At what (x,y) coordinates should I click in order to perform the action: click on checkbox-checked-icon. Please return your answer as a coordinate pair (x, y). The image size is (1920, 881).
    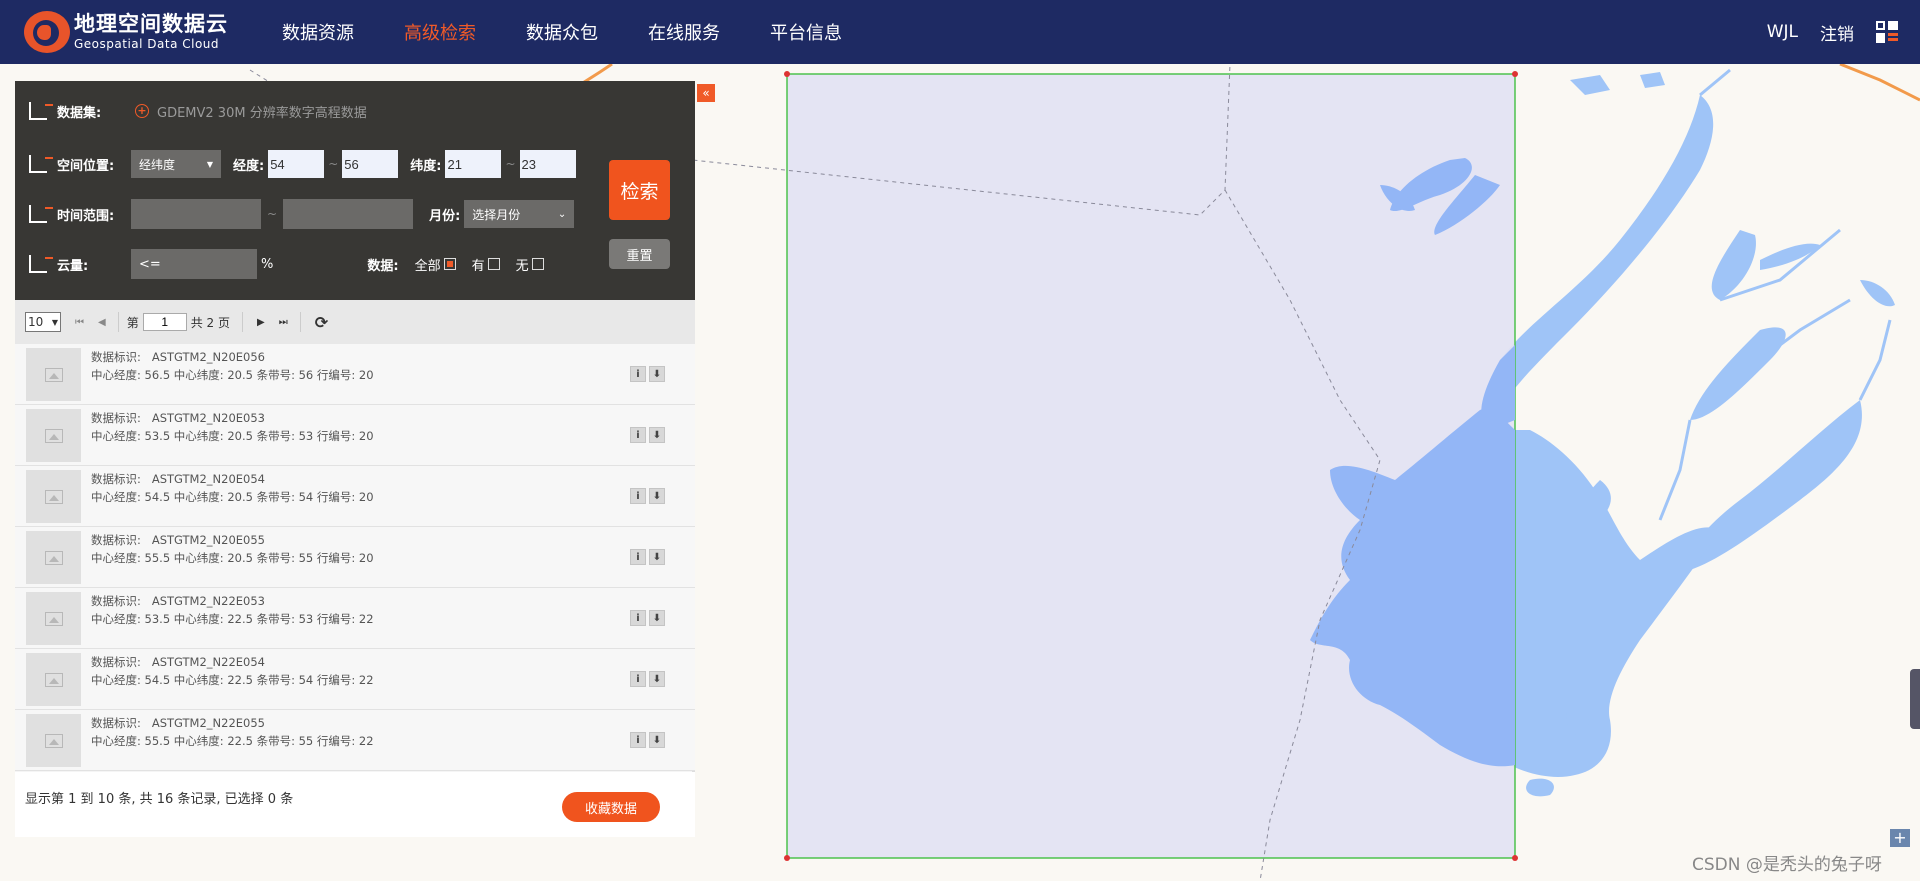
    Looking at the image, I should click on (449, 264).